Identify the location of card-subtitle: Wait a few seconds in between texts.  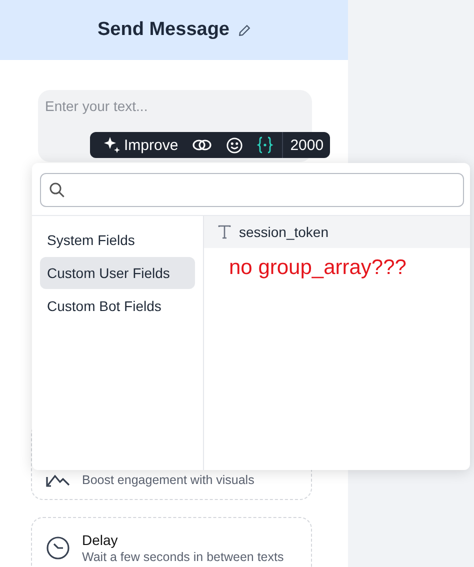
(183, 557).